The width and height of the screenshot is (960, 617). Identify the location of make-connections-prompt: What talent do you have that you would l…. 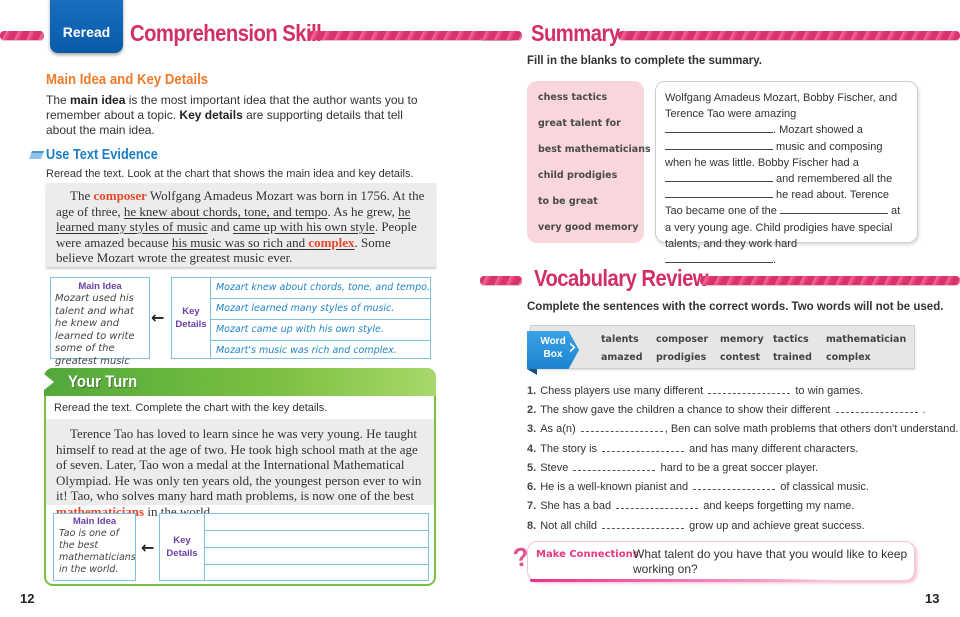
(770, 561).